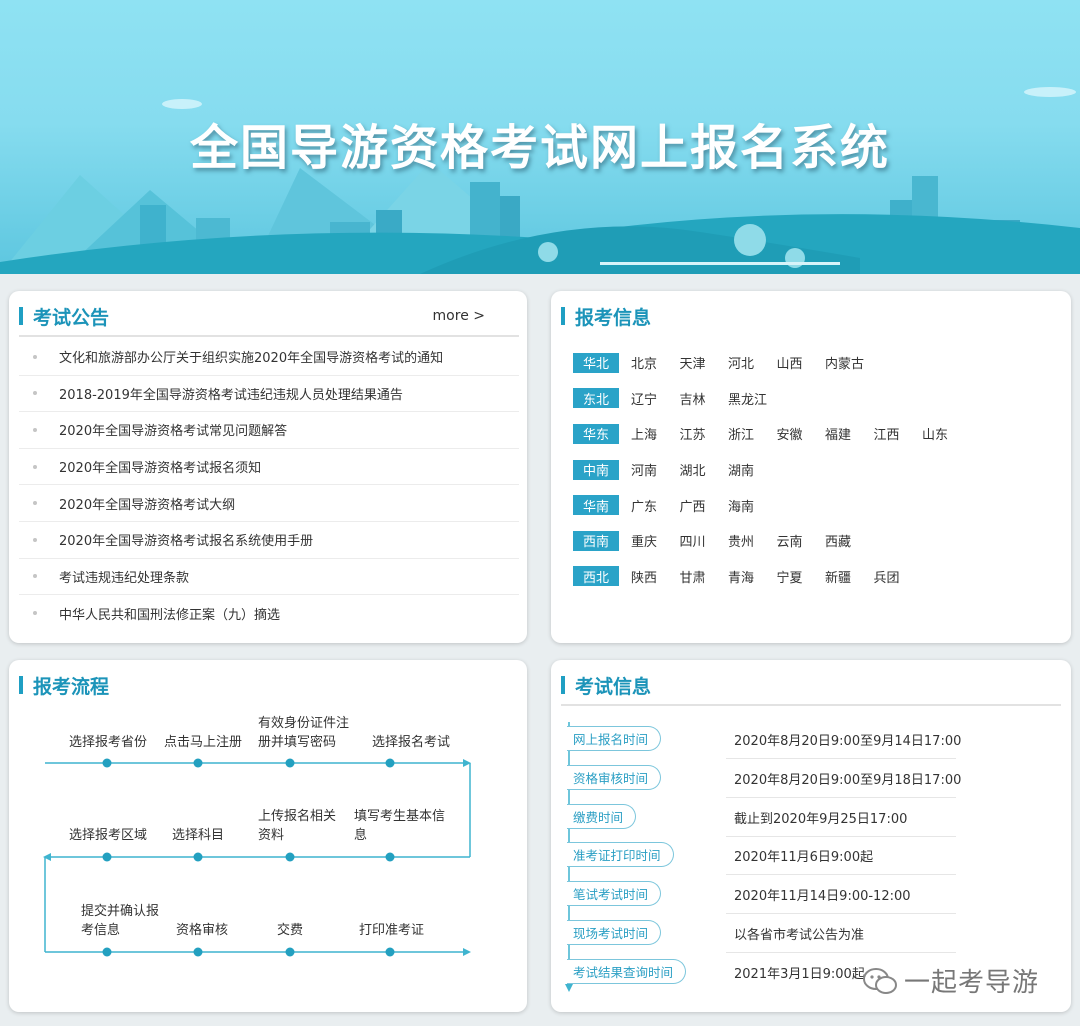 The height and width of the screenshot is (1026, 1080). I want to click on province-link: 辽宁, so click(655, 398).